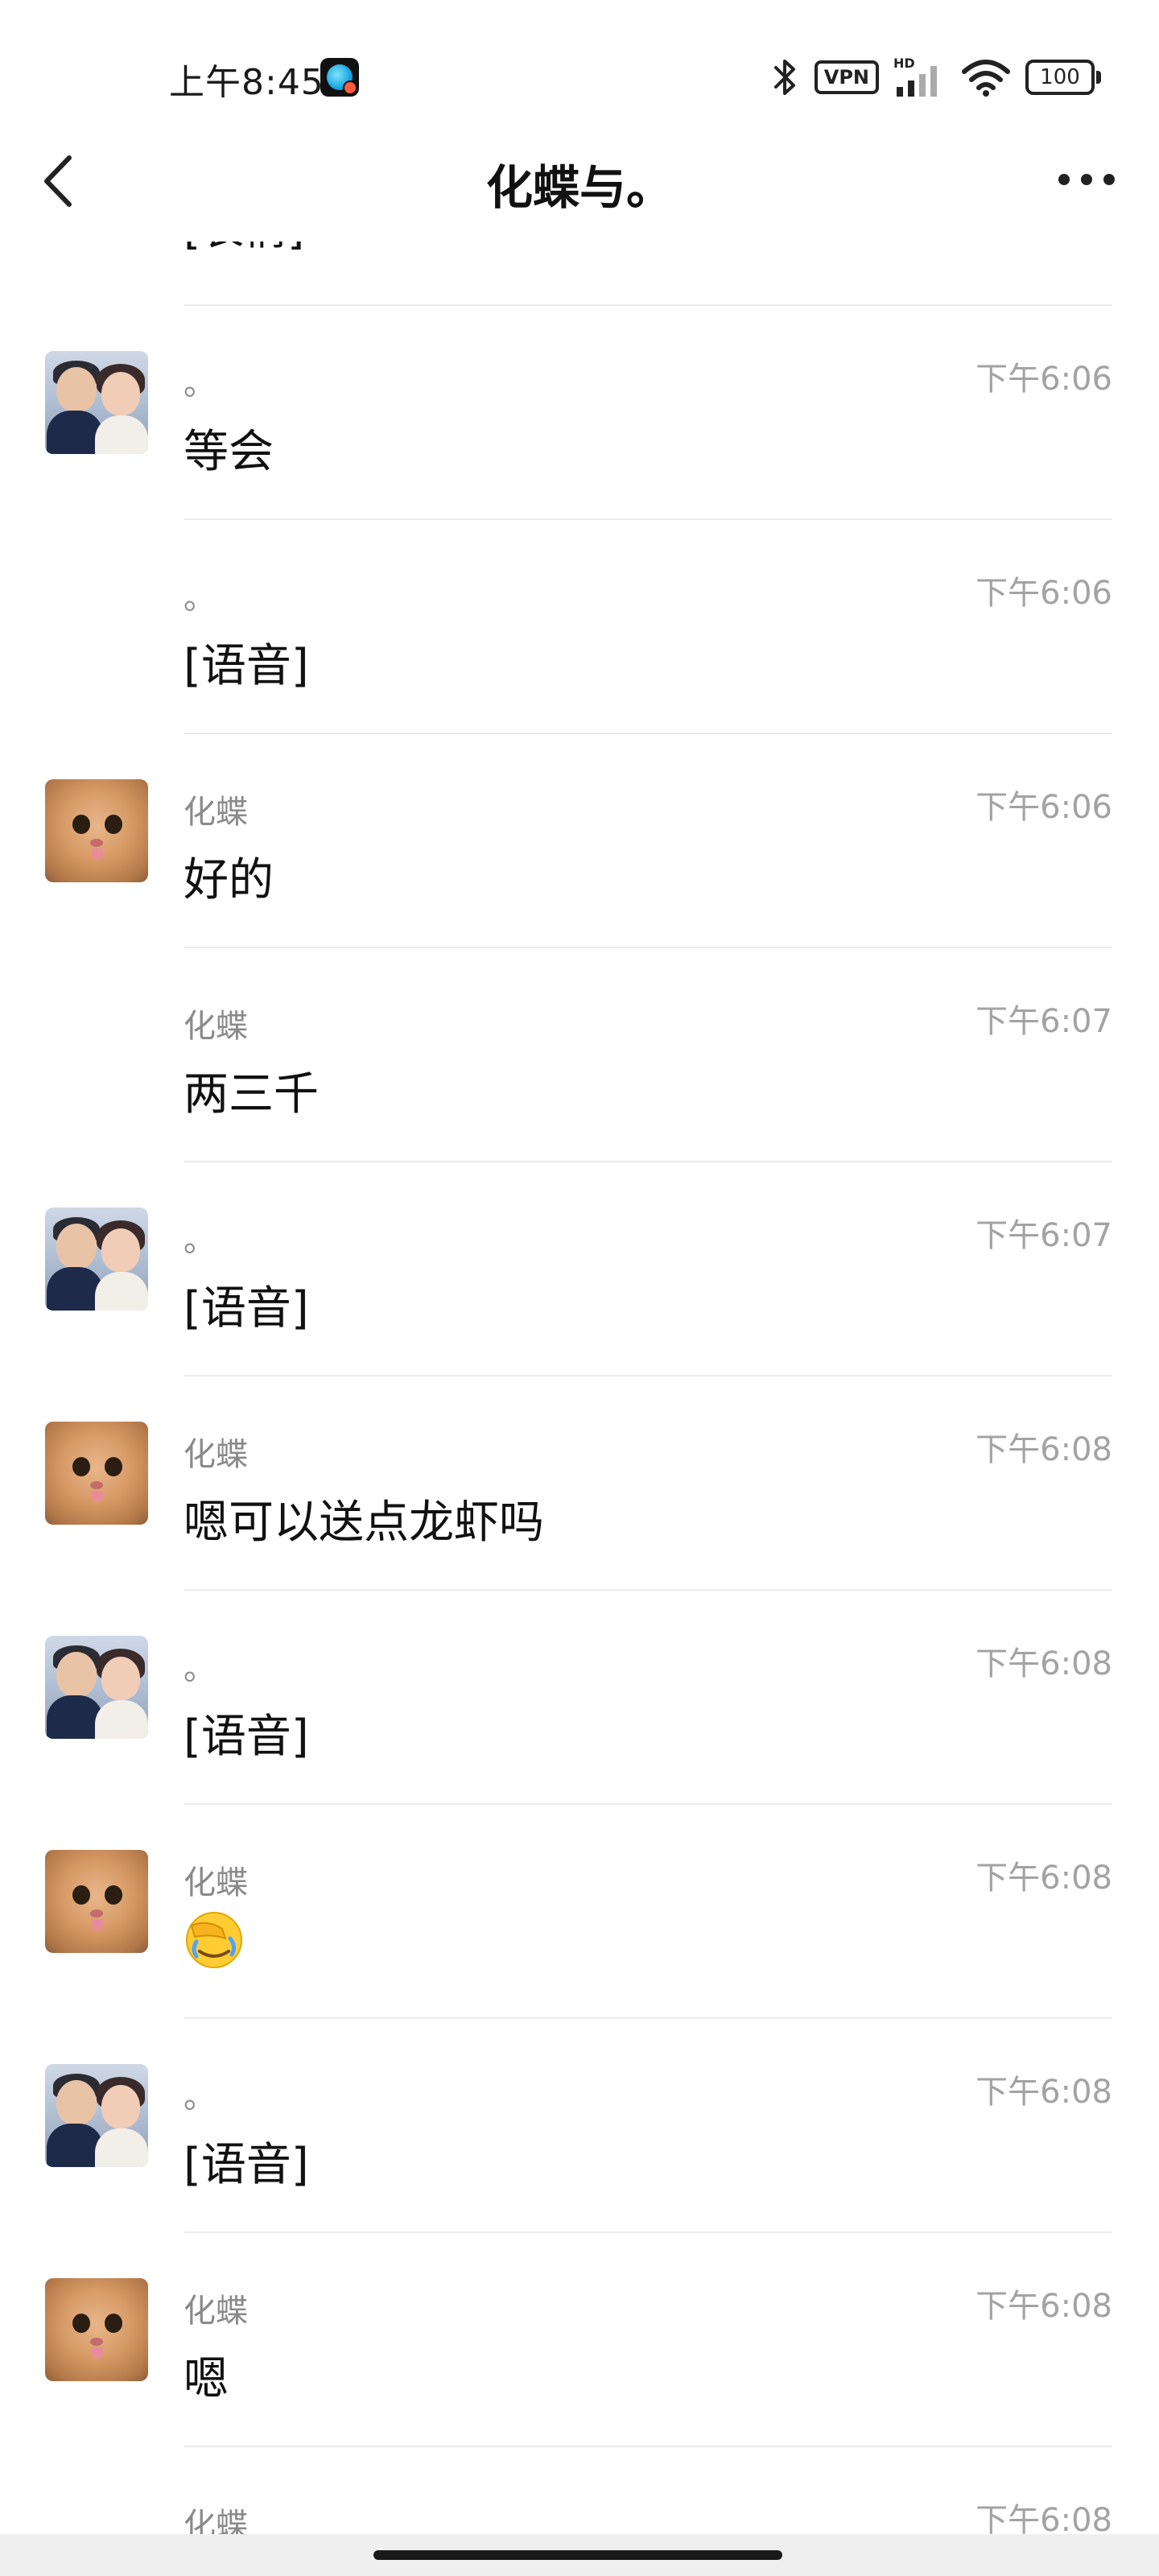 This screenshot has height=2576, width=1159. I want to click on facepalm-crying-emoji-icon, so click(214, 1940).